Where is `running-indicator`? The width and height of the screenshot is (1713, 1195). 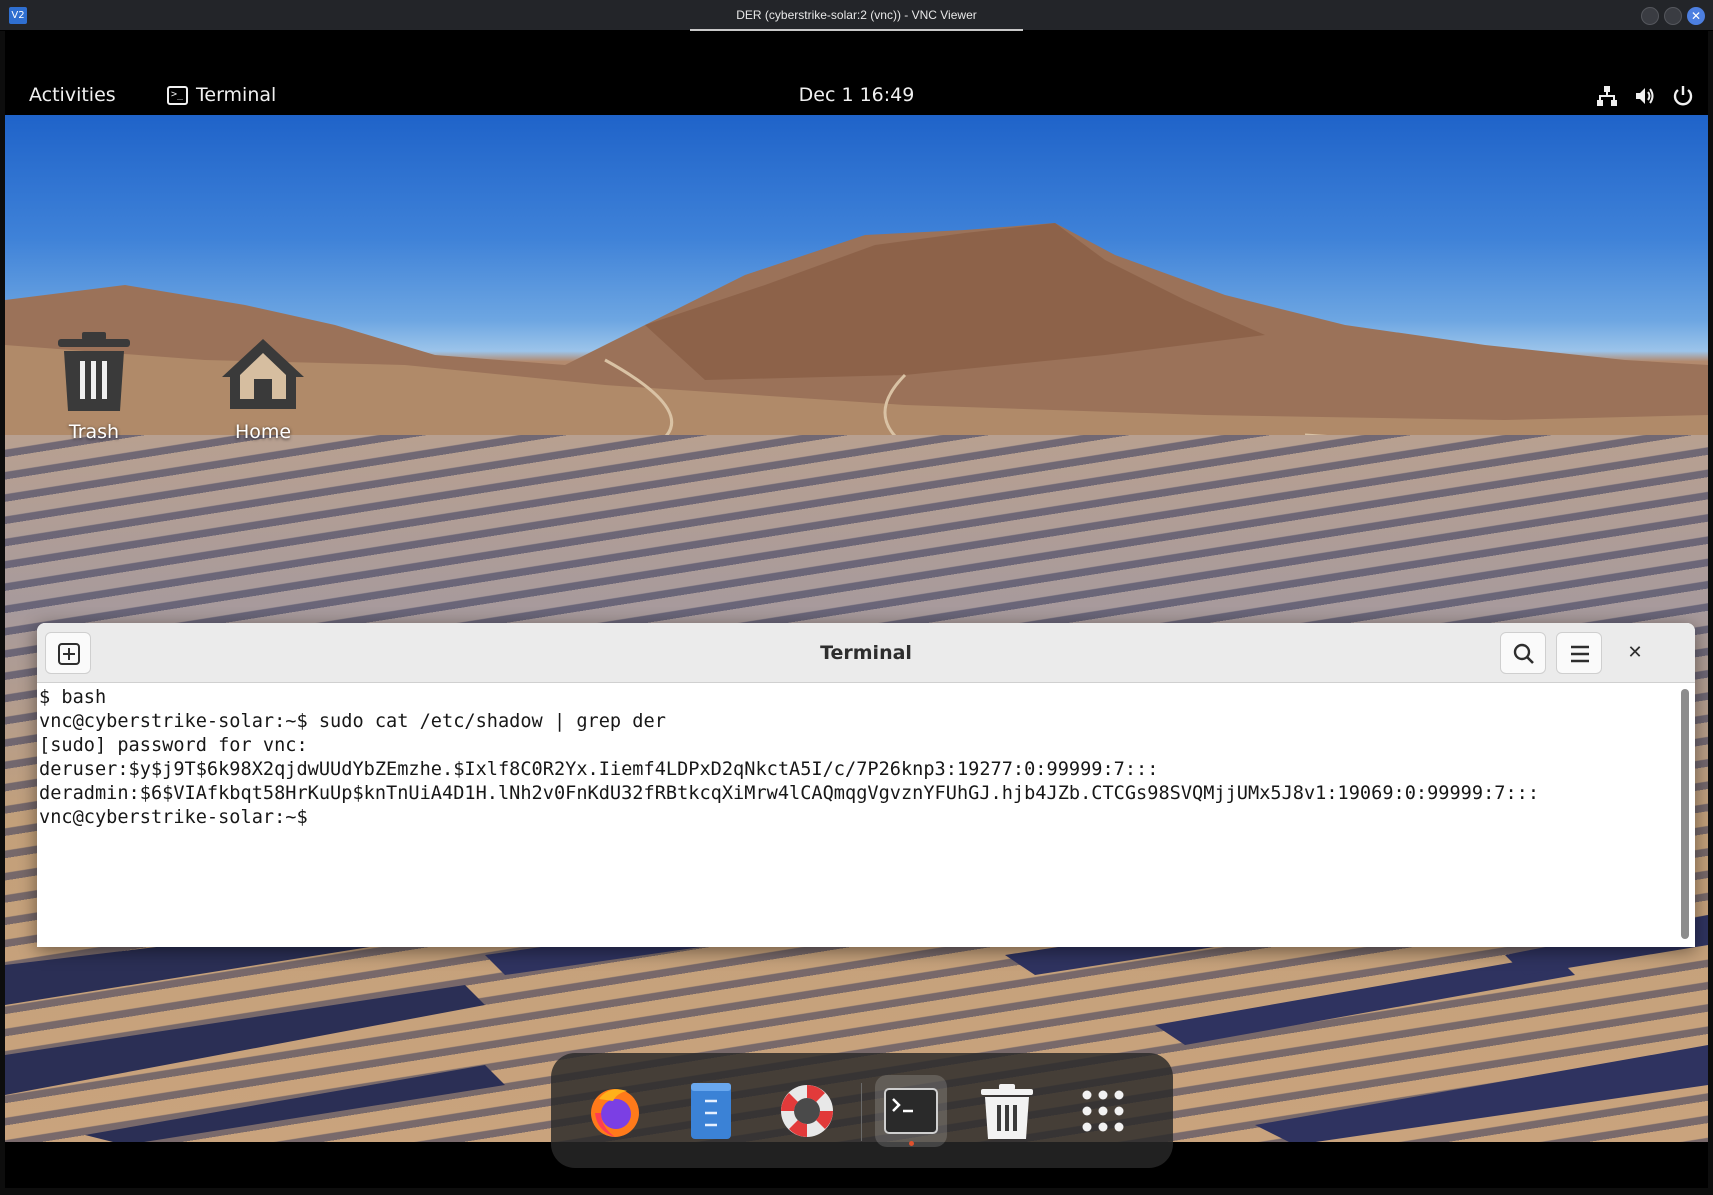 running-indicator is located at coordinates (911, 1143).